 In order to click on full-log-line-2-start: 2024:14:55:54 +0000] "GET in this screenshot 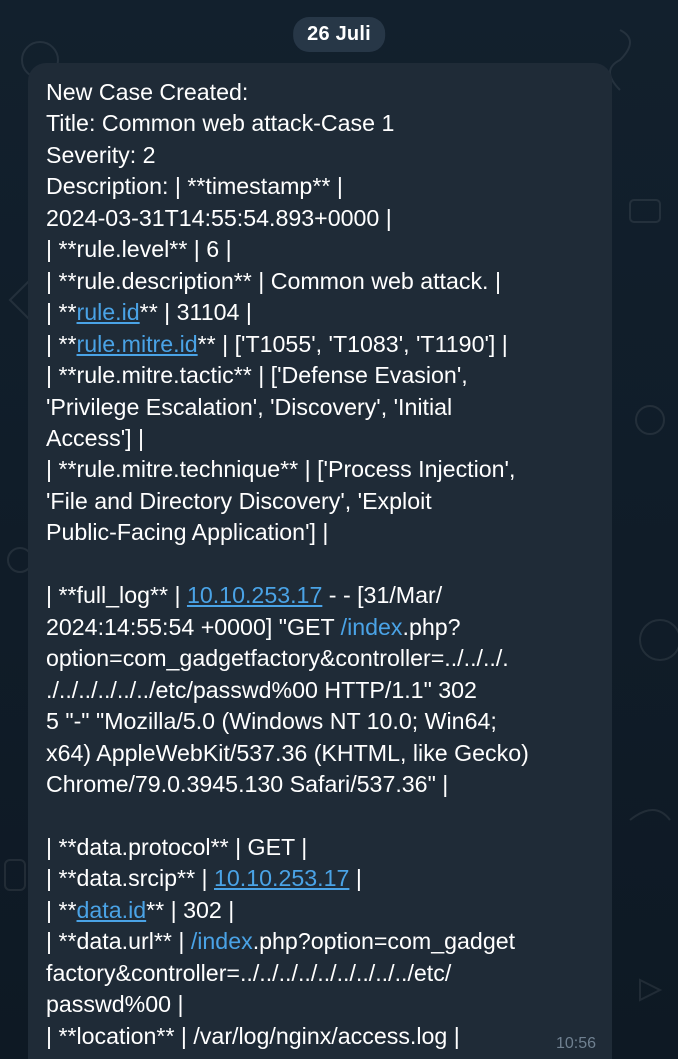, I will do `click(193, 626)`.